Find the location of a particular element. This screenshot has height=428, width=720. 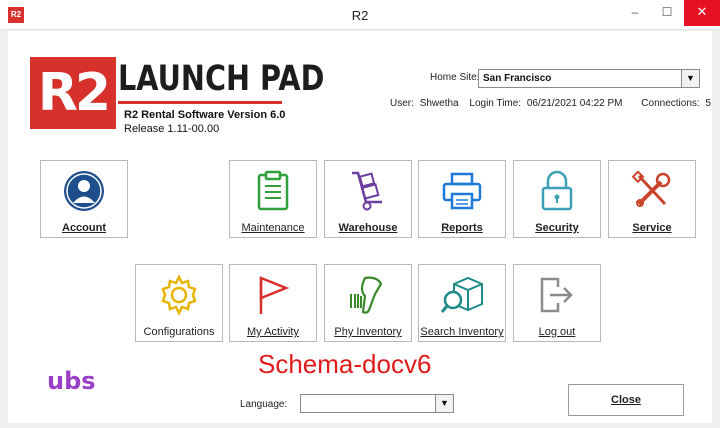

title-bar: R2 R2 – ☐ ✕ is located at coordinates (360, 15).